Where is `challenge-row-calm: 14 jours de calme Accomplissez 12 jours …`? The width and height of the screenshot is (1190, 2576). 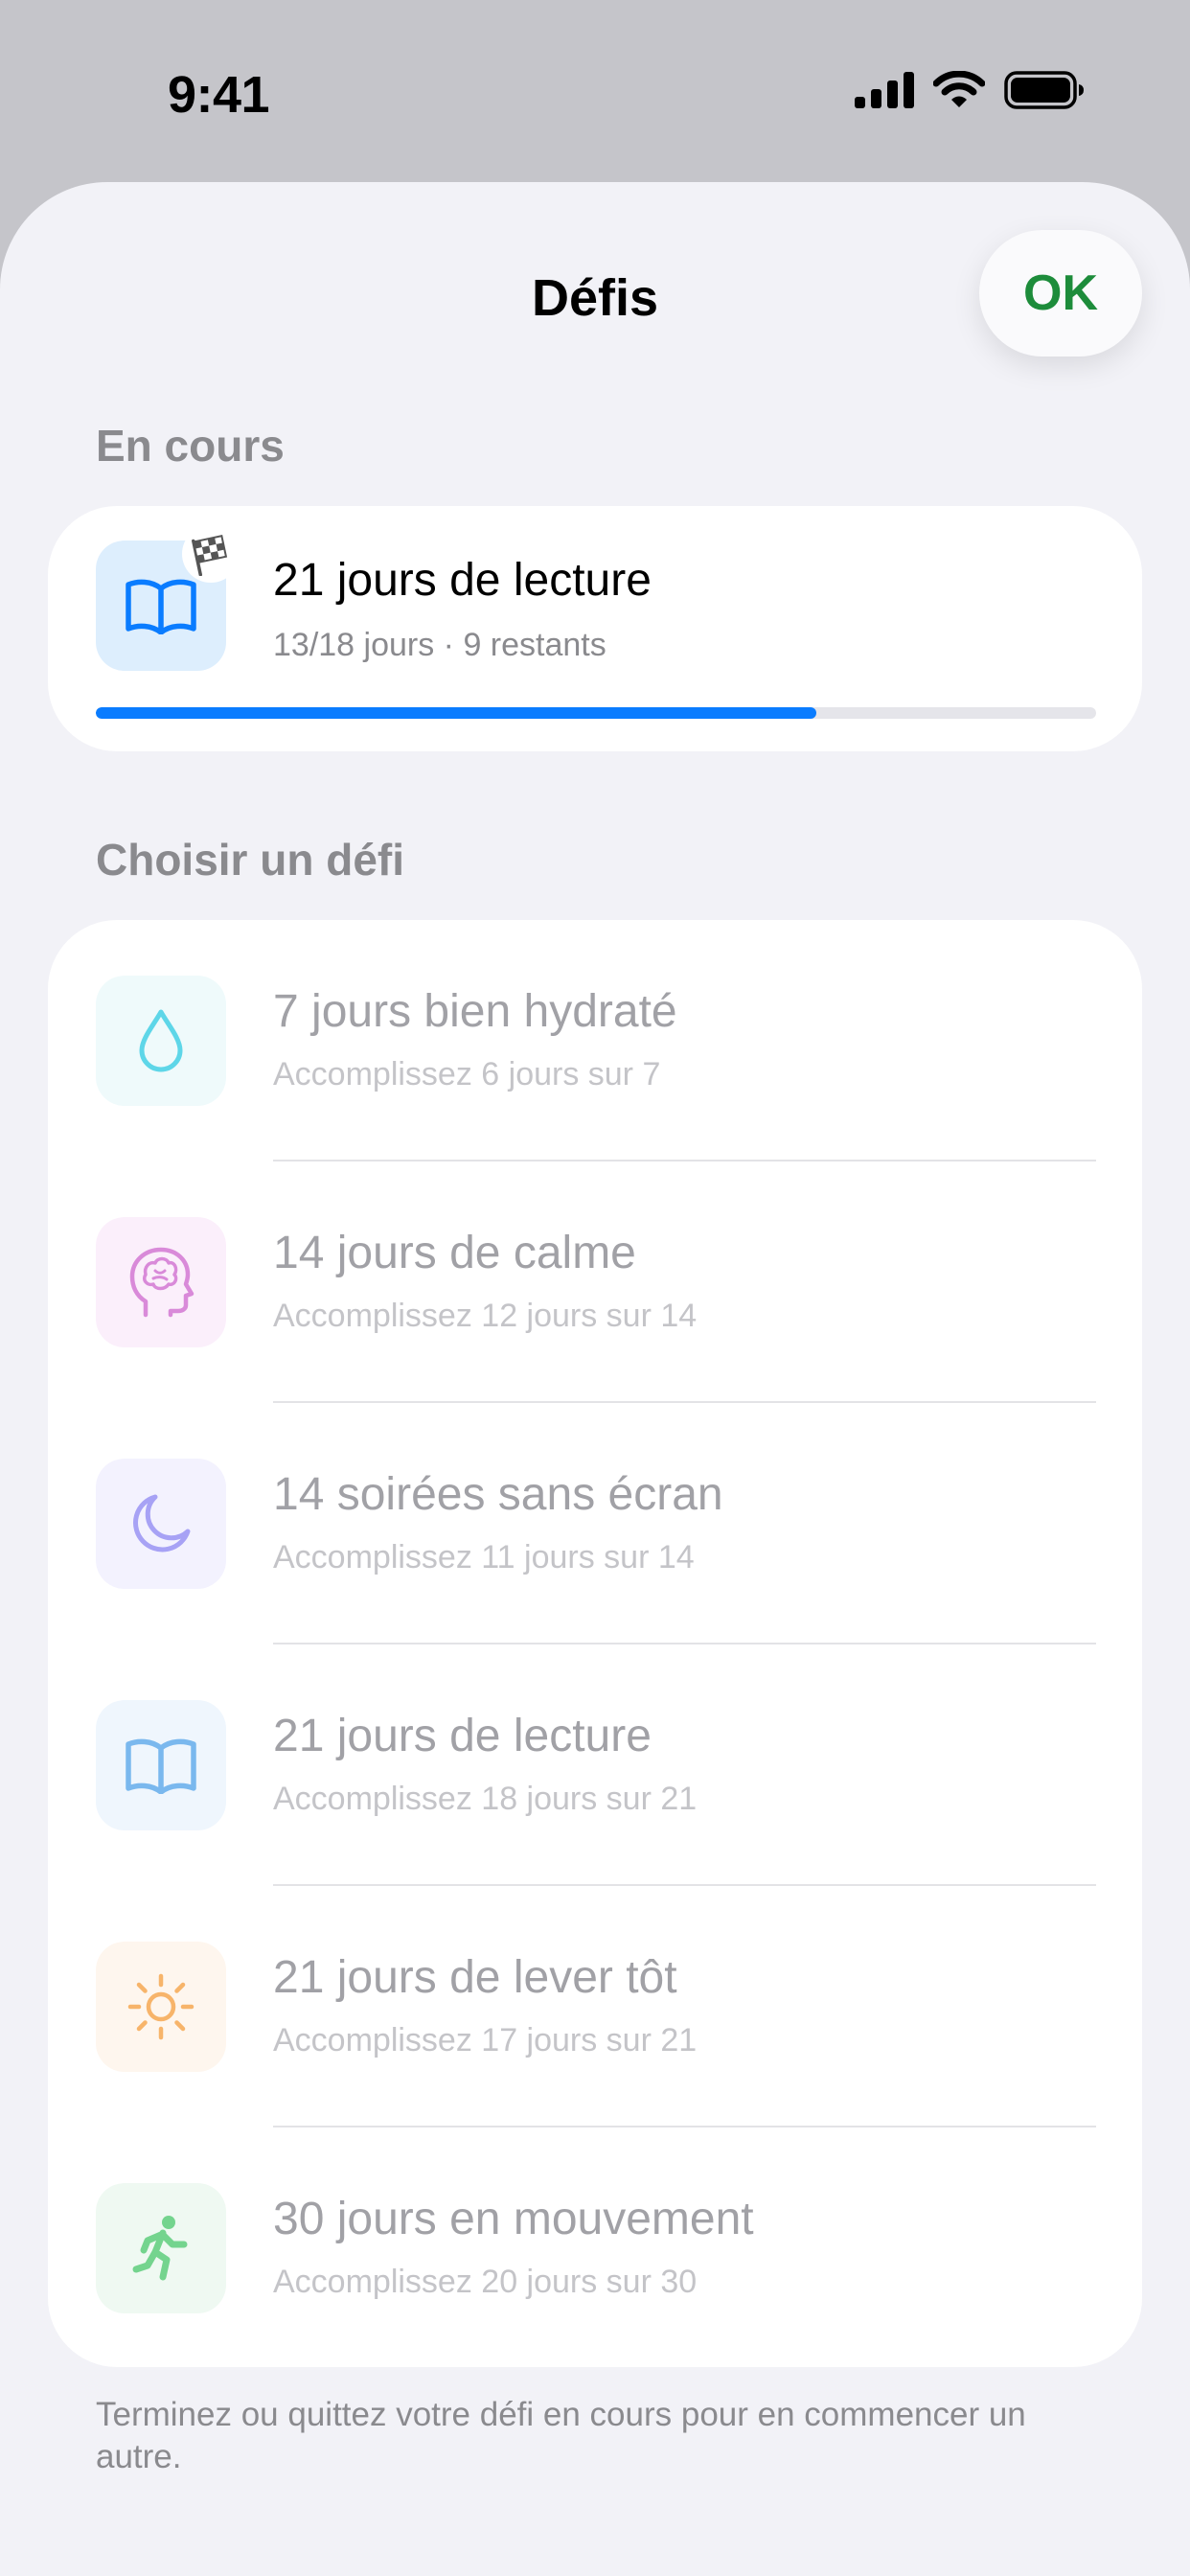 challenge-row-calm: 14 jours de calme Accomplissez 12 jours … is located at coordinates (595, 1282).